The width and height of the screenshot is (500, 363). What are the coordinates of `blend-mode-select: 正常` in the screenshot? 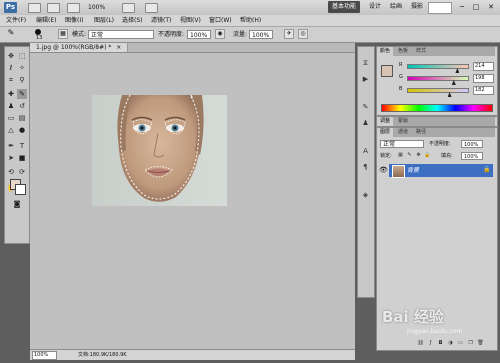 It's located at (402, 144).